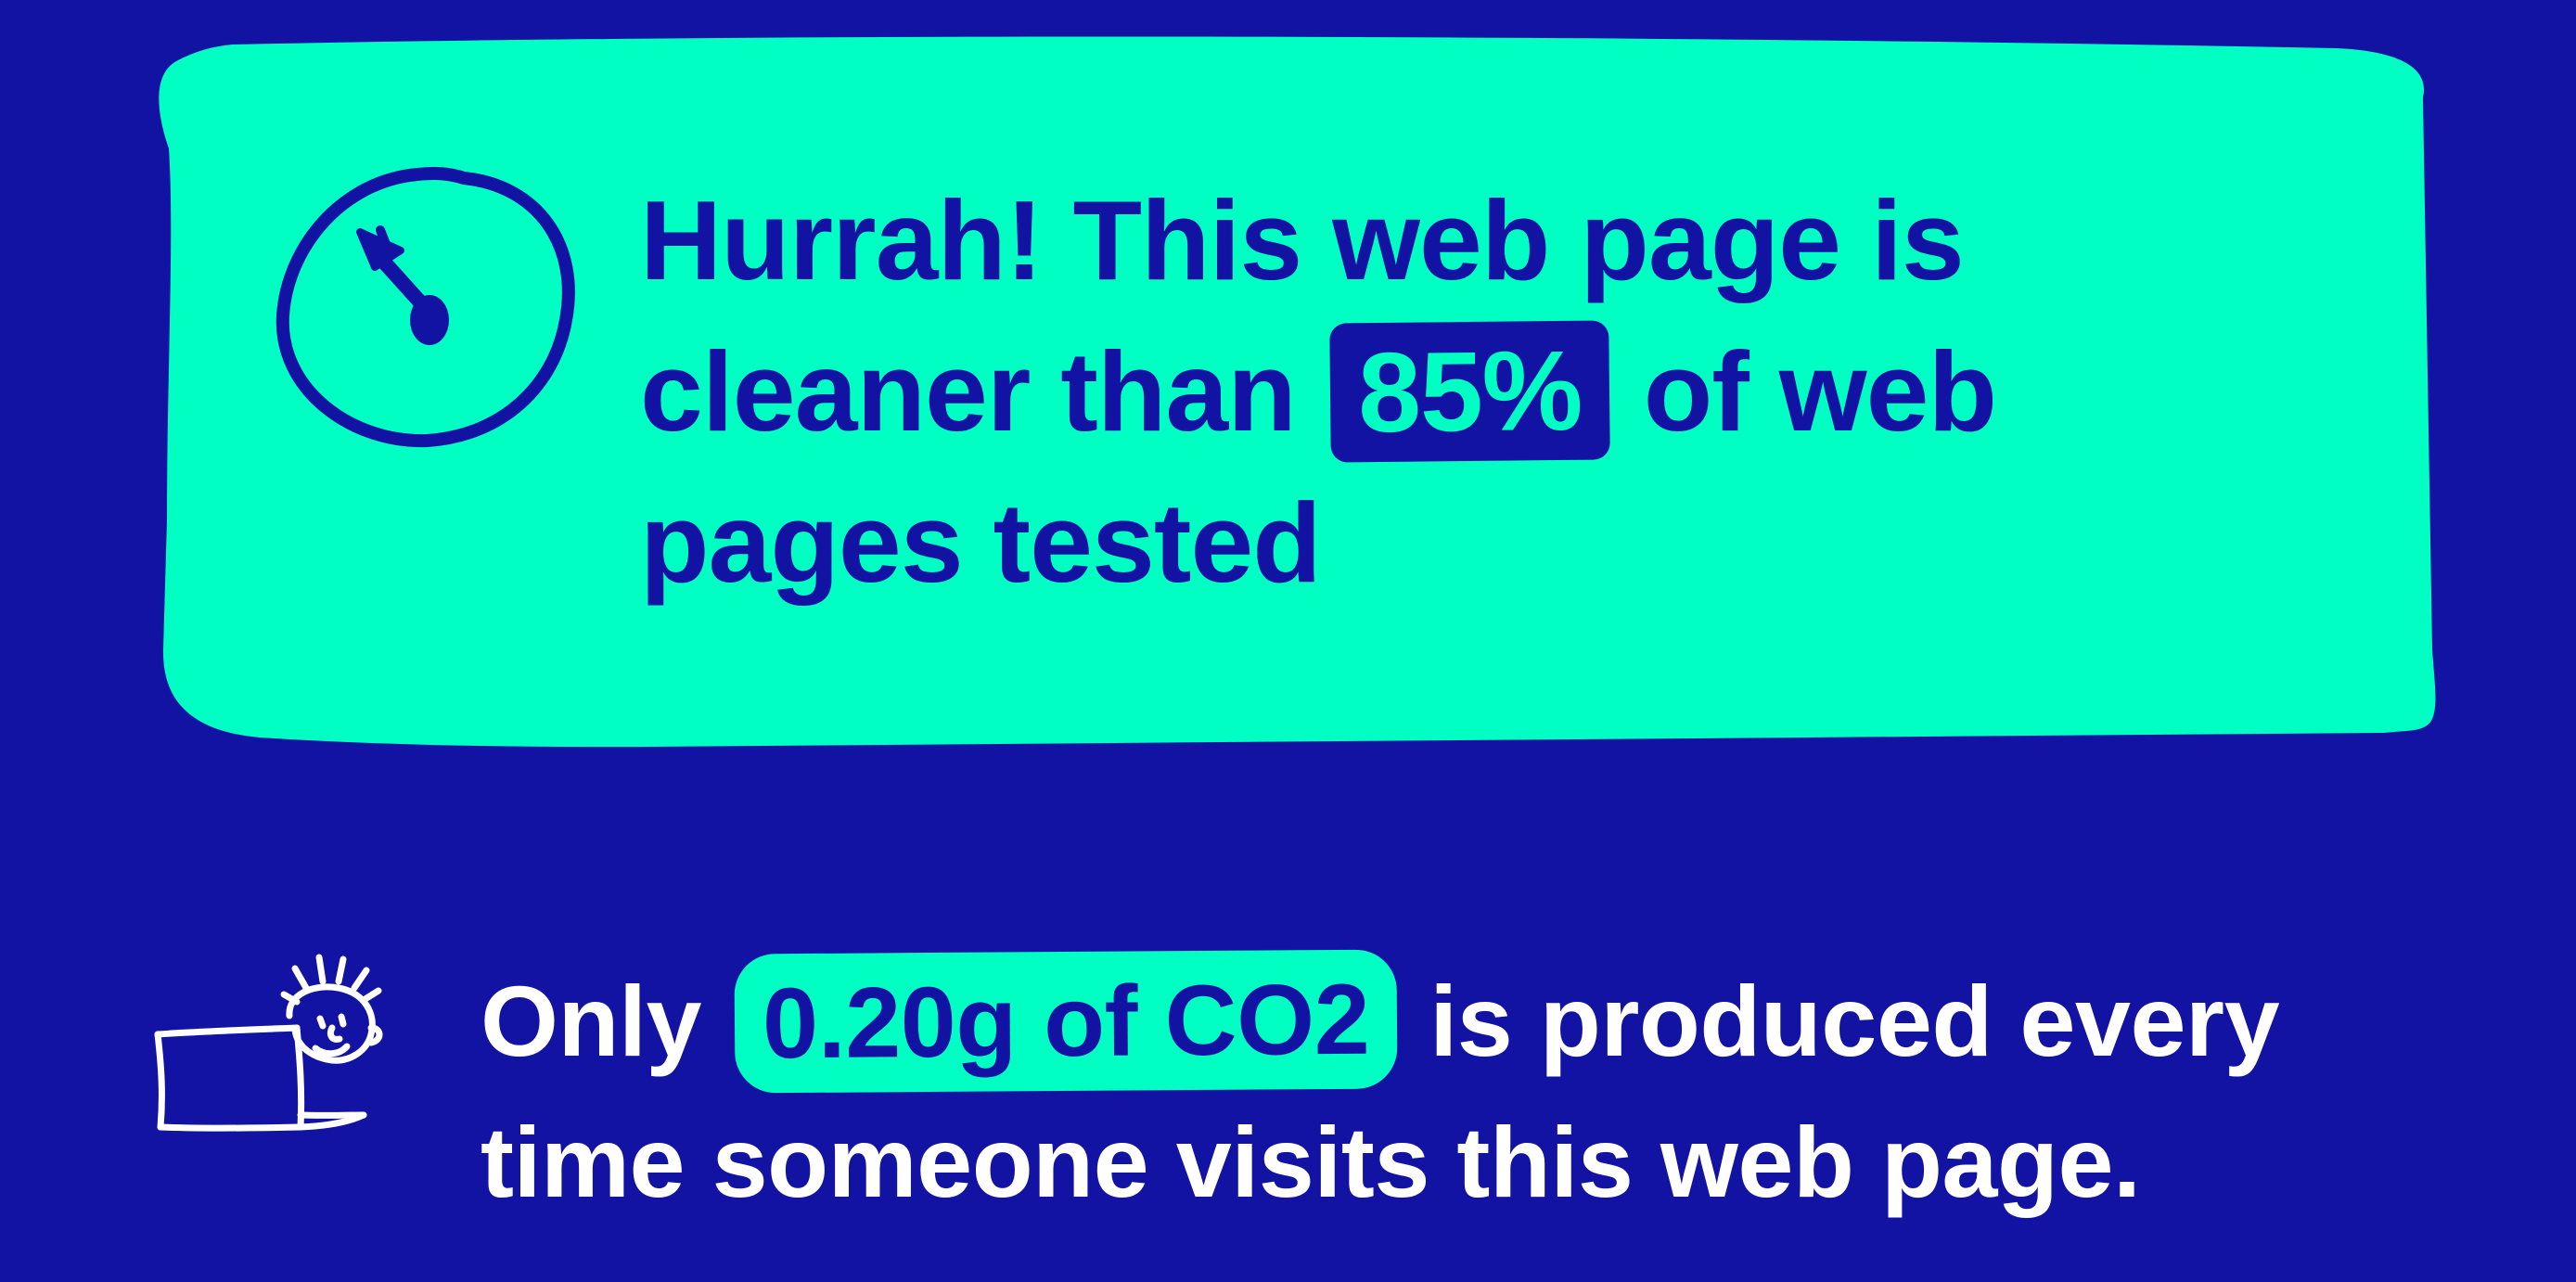 The height and width of the screenshot is (1282, 2576). Describe the element at coordinates (268, 1043) in the screenshot. I see `person-at-laptop-icon` at that location.